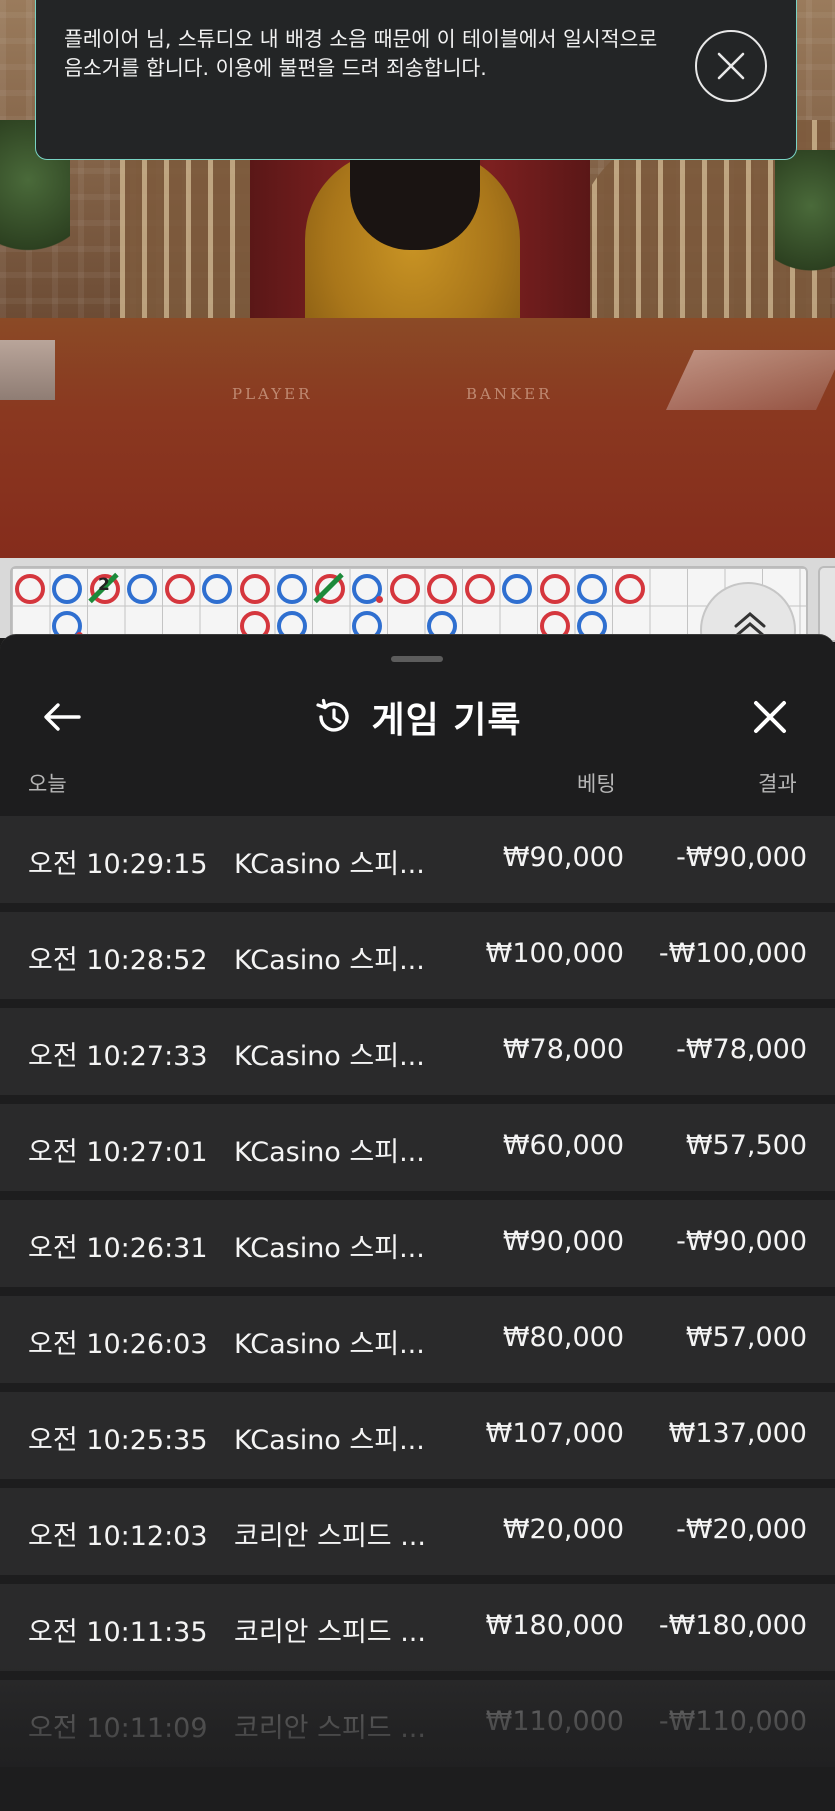  I want to click on plant-right, so click(805, 220).